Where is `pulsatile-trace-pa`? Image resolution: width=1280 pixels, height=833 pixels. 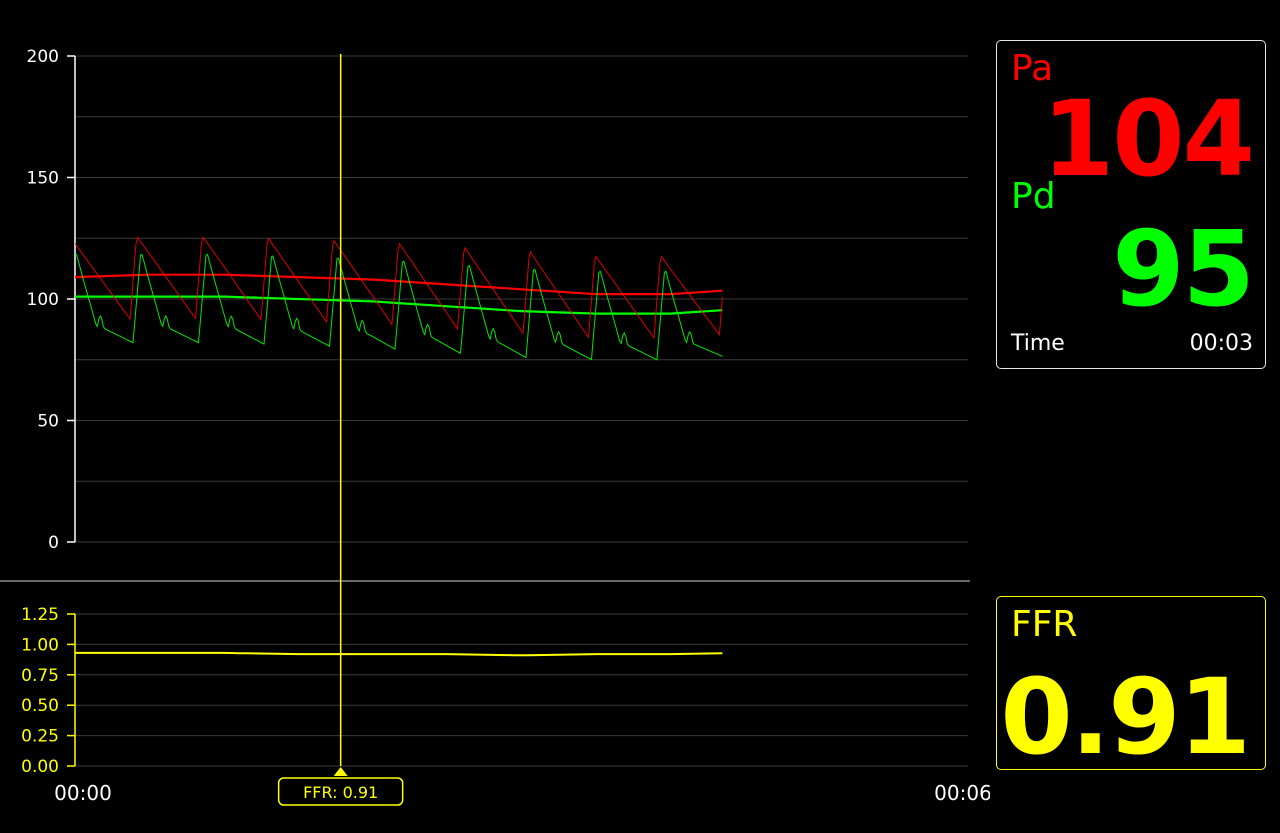 pulsatile-trace-pa is located at coordinates (398, 287).